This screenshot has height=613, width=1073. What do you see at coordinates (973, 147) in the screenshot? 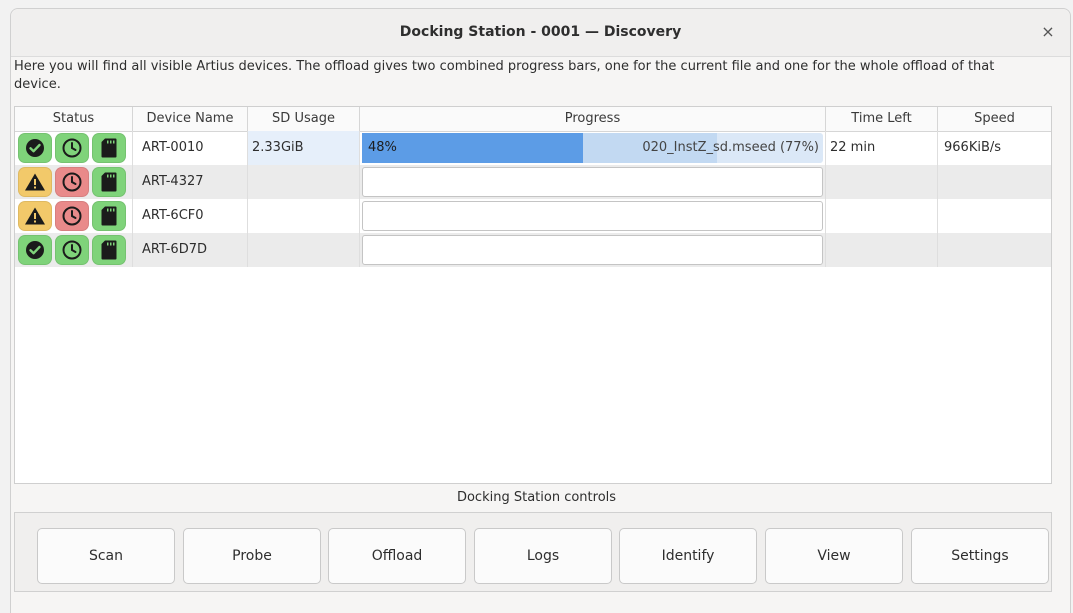
I see `speed-cell: 966KiB/s` at bounding box center [973, 147].